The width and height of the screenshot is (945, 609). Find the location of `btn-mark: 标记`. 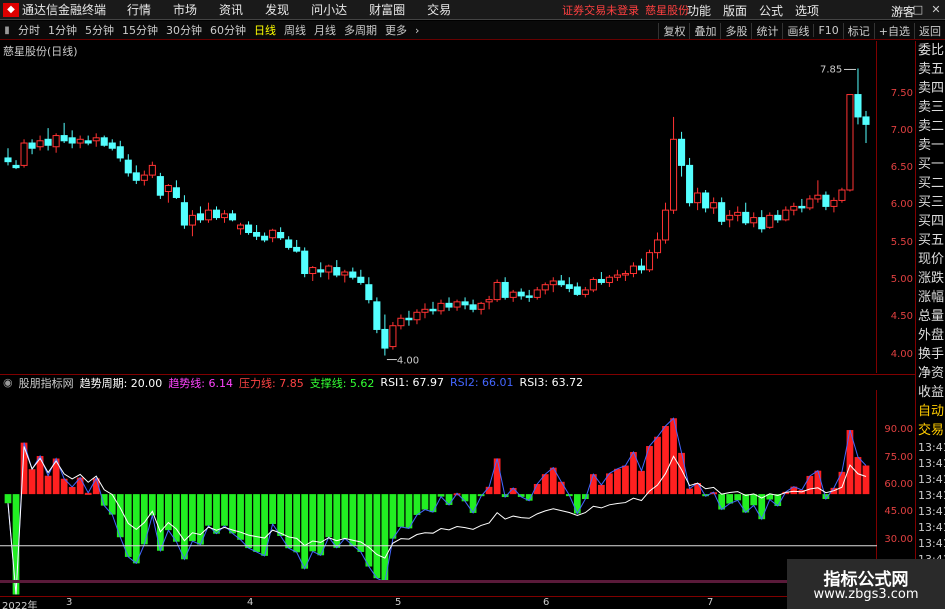

btn-mark: 标记 is located at coordinates (858, 30).